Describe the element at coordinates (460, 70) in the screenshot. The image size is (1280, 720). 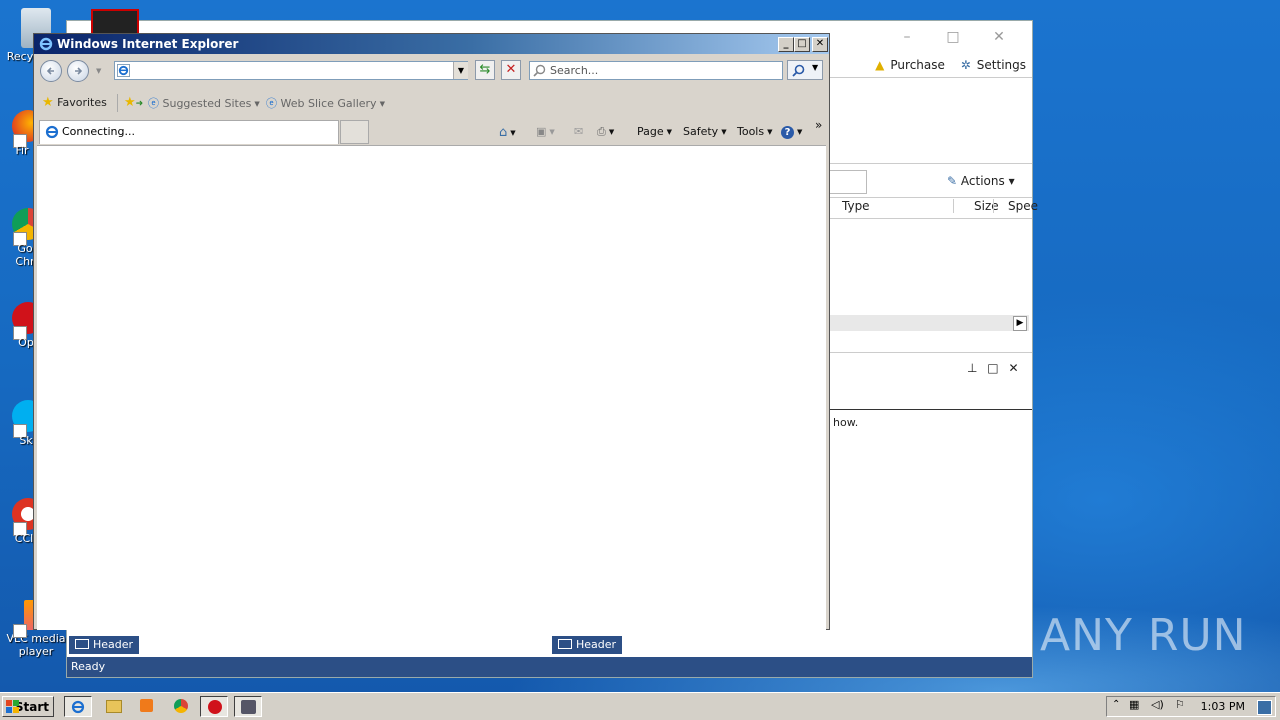
I see `address-dropdown: ▼` at that location.